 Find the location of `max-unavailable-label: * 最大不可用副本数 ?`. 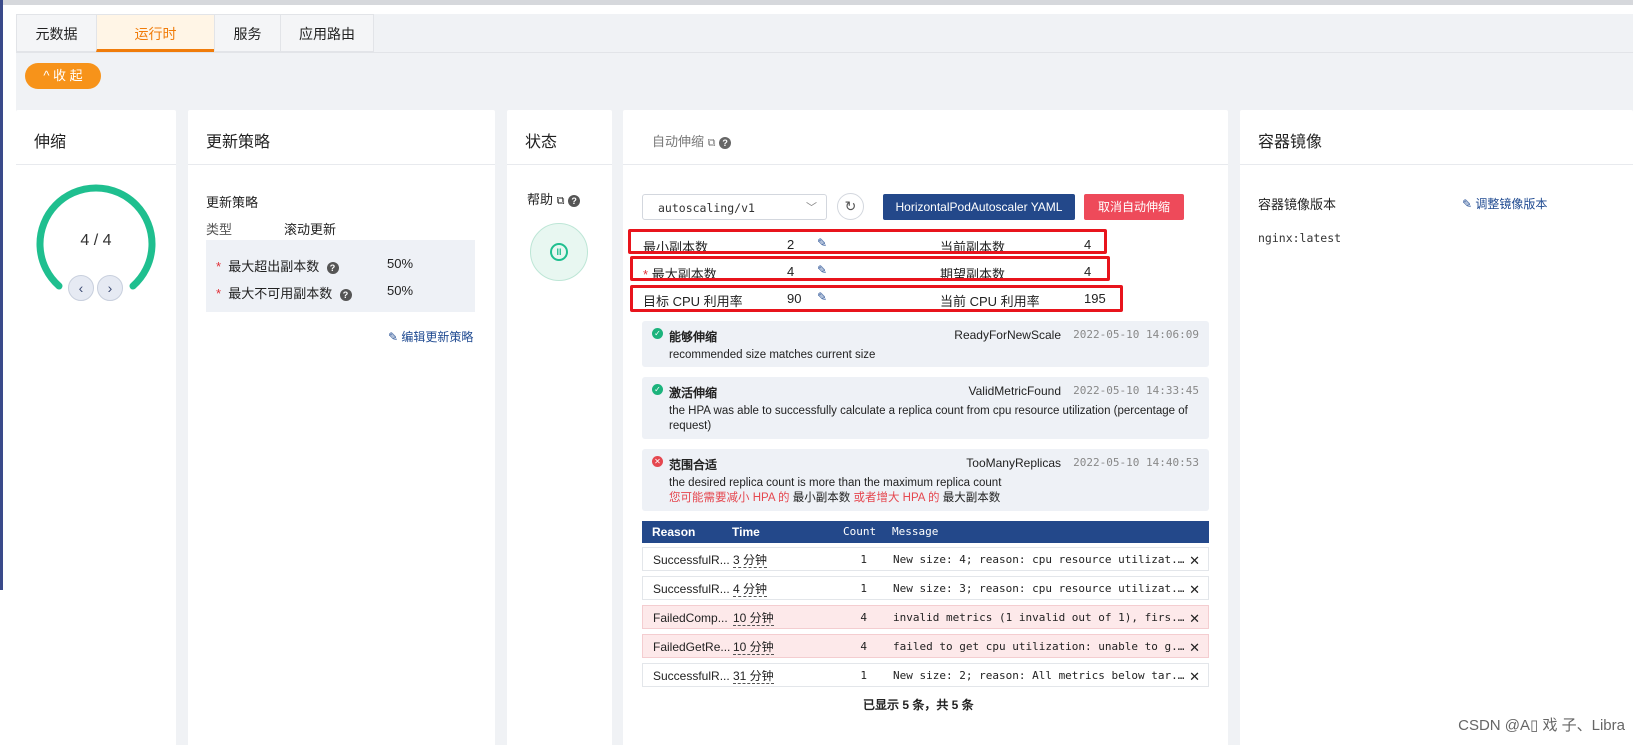

max-unavailable-label: * 最大不可用副本数 ? is located at coordinates (284, 292).